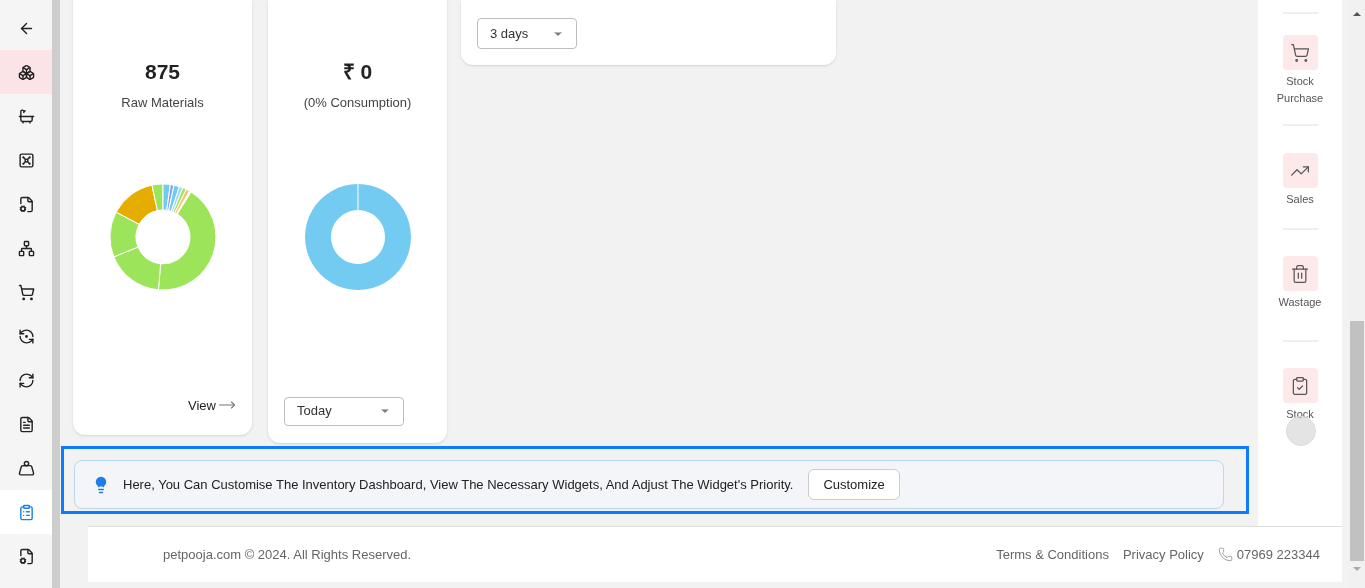 Image resolution: width=1365 pixels, height=588 pixels. I want to click on boxes-icon, so click(26, 72).